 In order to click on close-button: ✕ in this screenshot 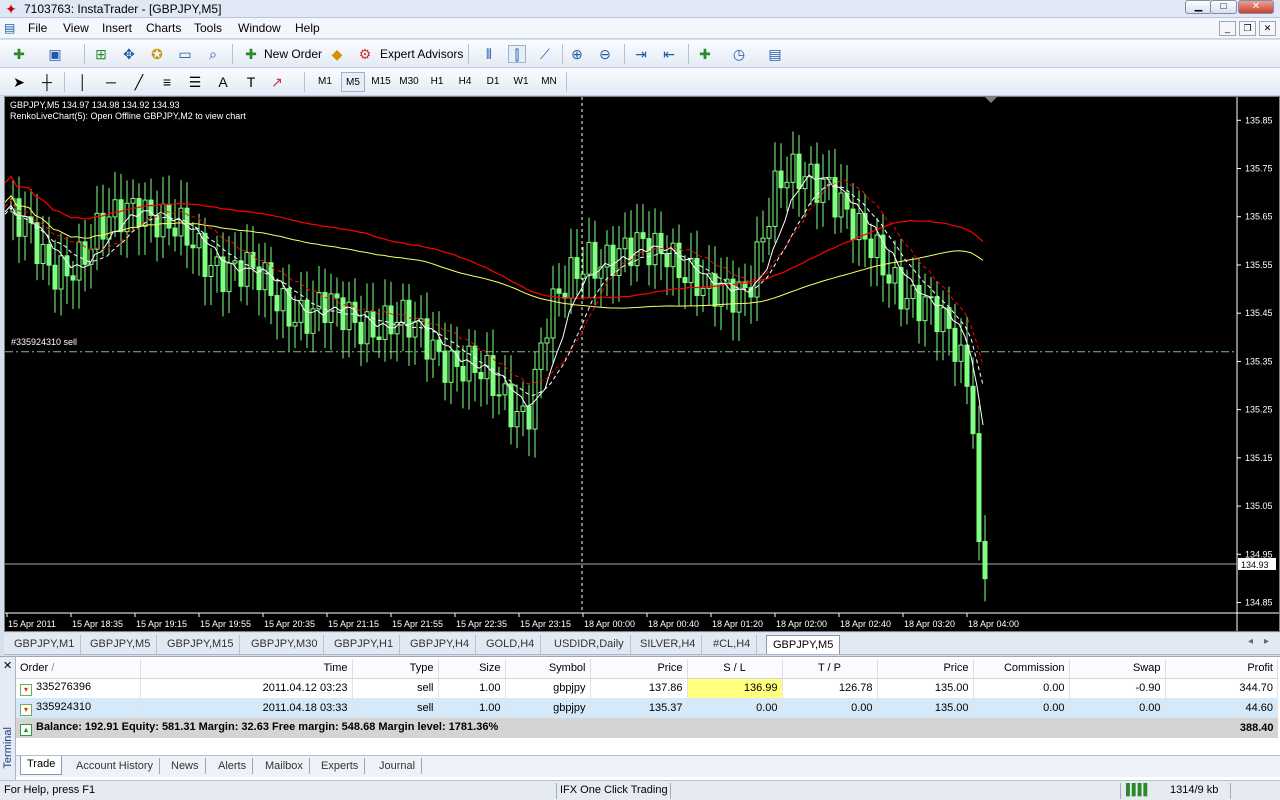, I will do `click(1256, 7)`.